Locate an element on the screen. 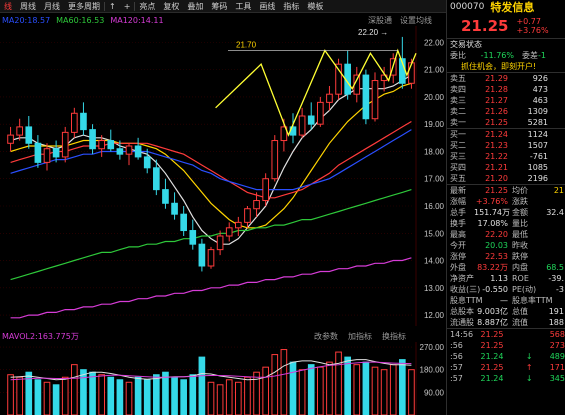 Image resolution: width=565 pixels, height=415 pixels. stat-row: 换手 17.08% 量比 is located at coordinates (506, 223).